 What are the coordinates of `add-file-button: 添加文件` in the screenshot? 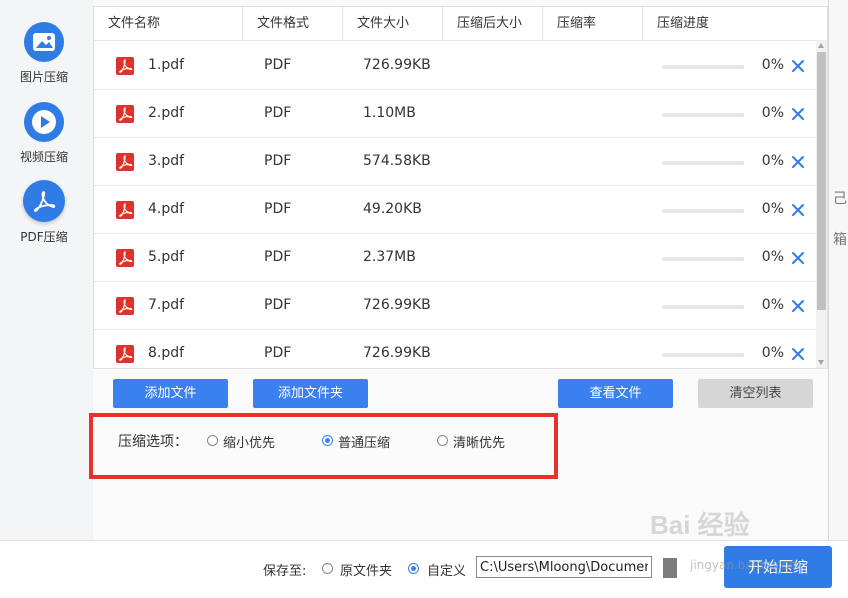 It's located at (170, 393).